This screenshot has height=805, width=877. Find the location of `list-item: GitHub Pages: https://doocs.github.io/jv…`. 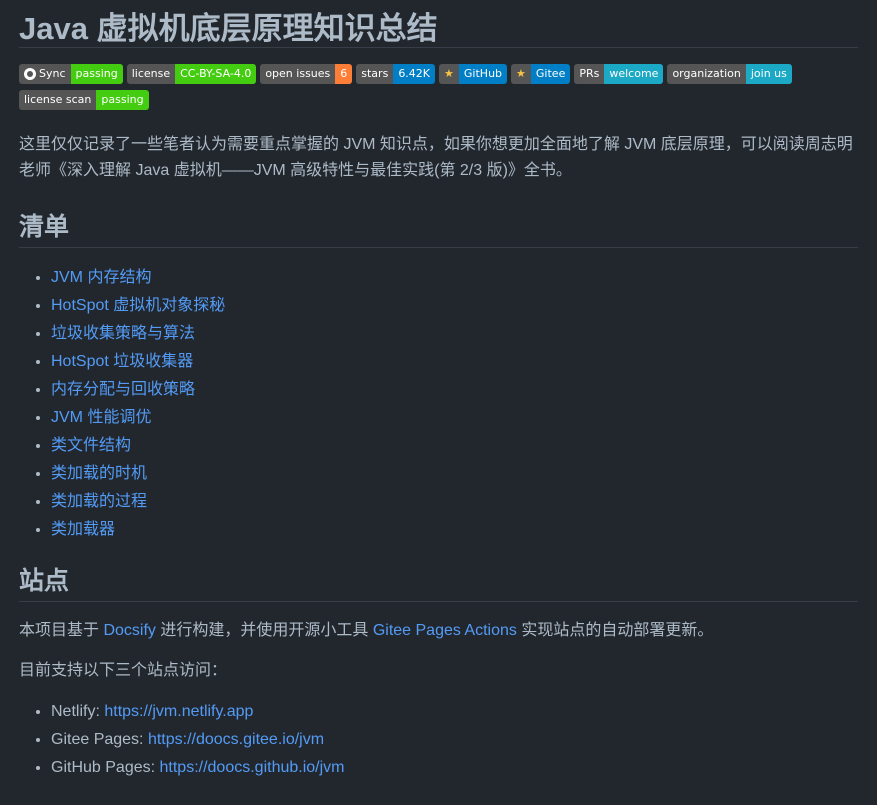

list-item: GitHub Pages: https://doocs.github.io/jv… is located at coordinates (454, 768).